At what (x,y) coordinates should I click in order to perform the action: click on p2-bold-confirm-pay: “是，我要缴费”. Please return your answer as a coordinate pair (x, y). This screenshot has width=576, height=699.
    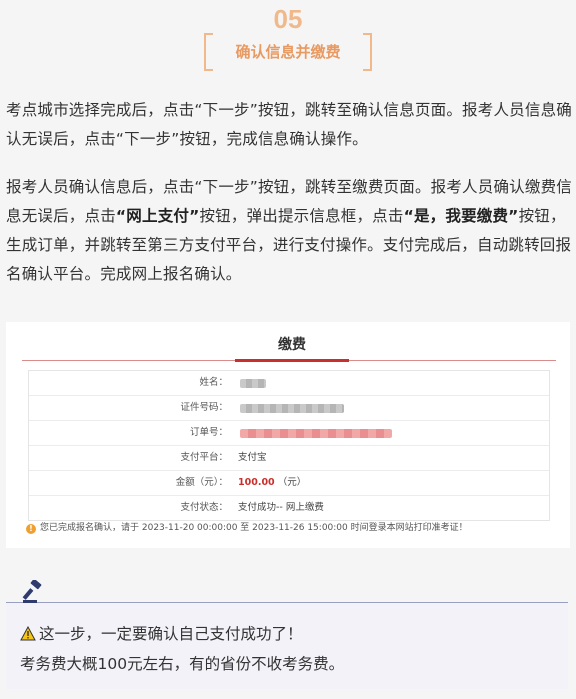
    Looking at the image, I should click on (461, 216).